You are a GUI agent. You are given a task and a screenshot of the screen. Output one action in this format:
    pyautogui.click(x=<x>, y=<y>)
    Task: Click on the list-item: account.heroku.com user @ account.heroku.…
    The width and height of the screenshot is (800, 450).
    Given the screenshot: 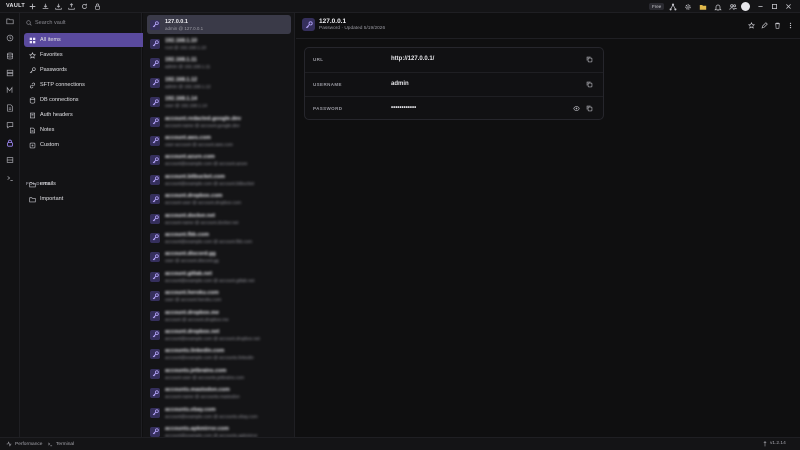 What is the action you would take?
    pyautogui.click(x=219, y=296)
    